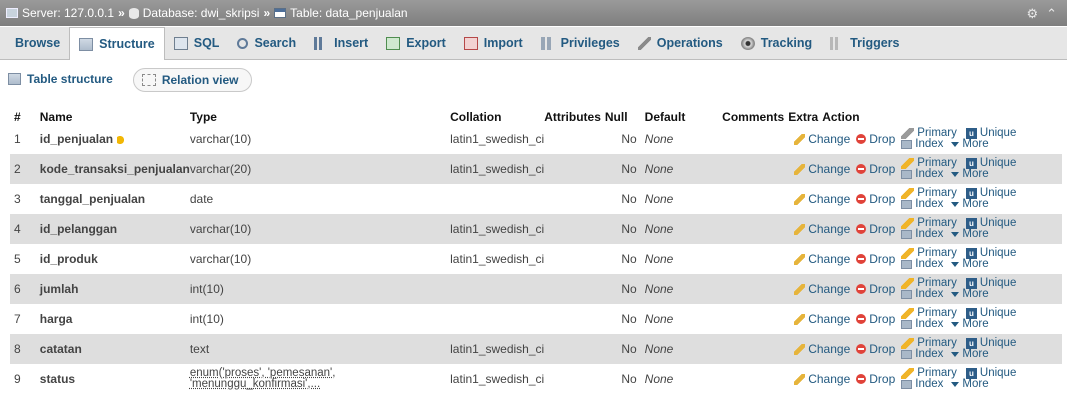 Image resolution: width=1067 pixels, height=399 pixels. I want to click on tab-operations: Operations, so click(680, 43).